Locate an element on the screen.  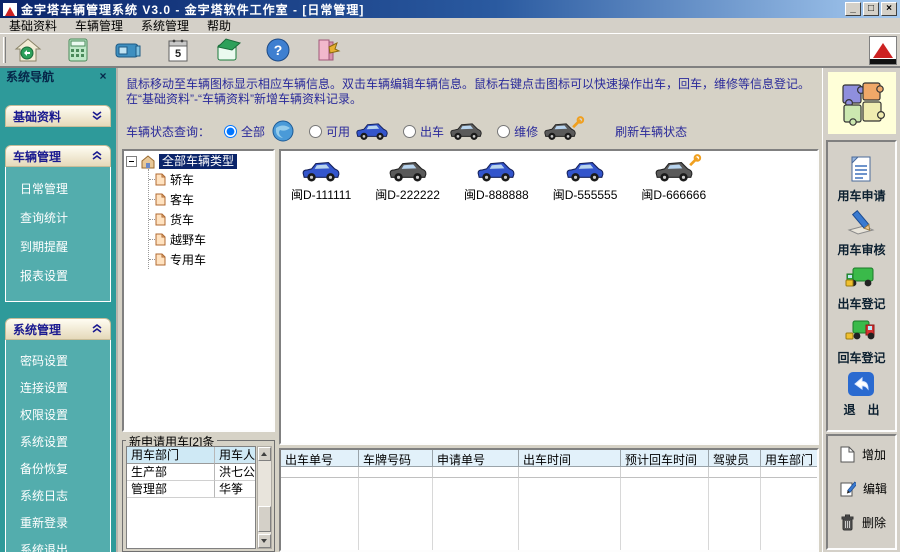
col-header-dept: 用车部门 is located at coordinates (171, 455).